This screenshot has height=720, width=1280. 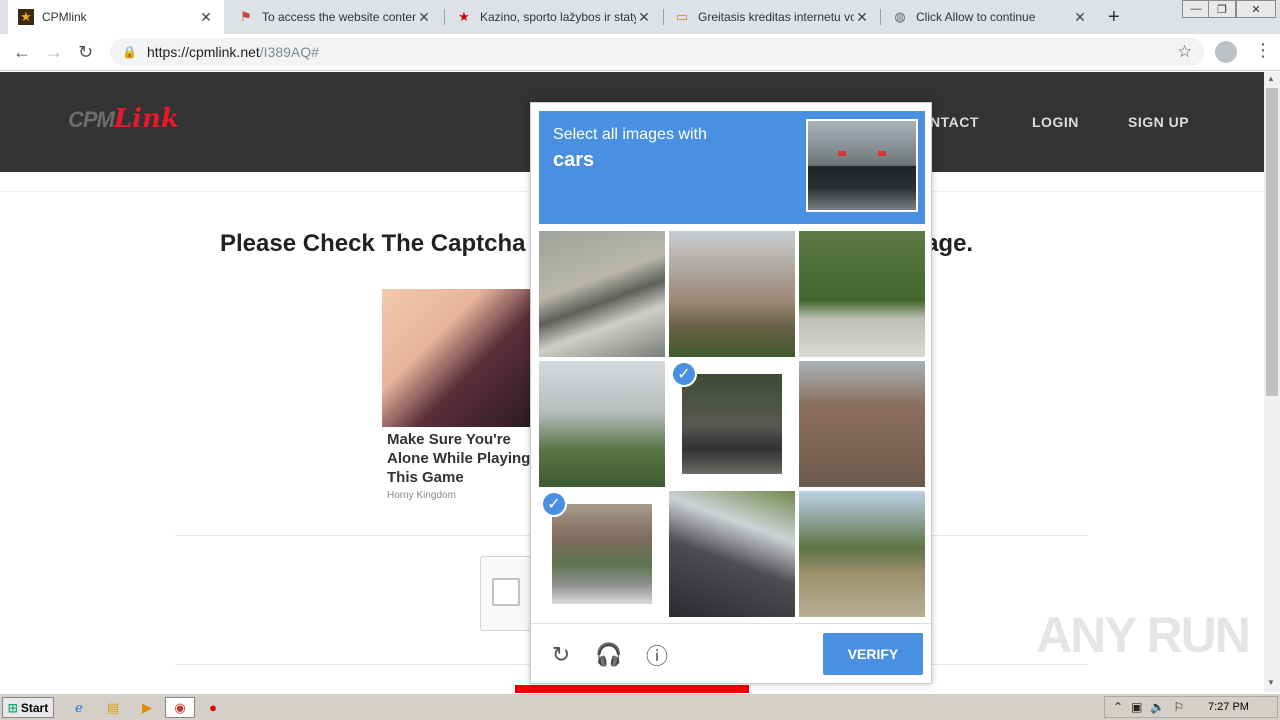 I want to click on scroll-up-arrow-icon: ▲, so click(x=1271, y=78).